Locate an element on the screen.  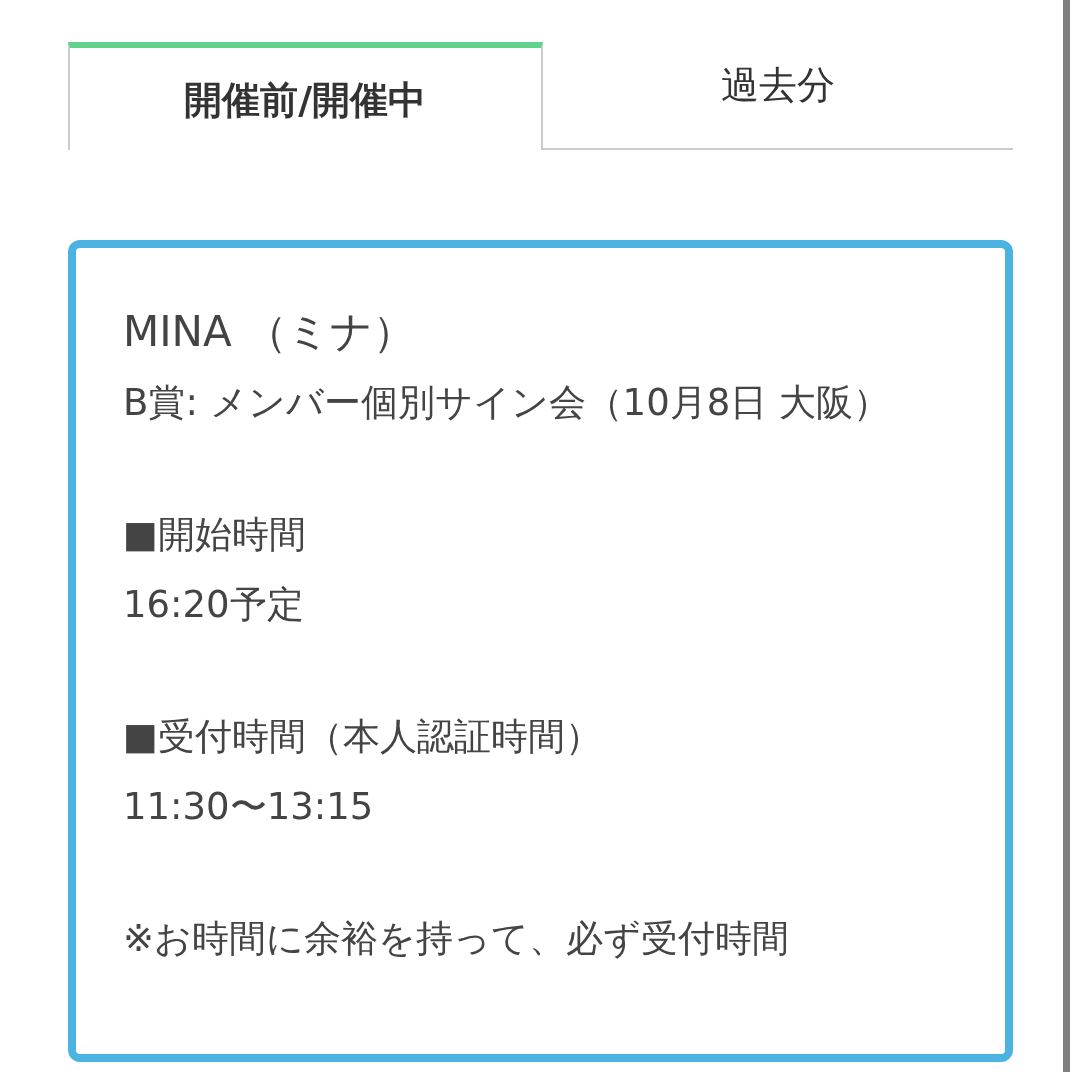
section-heading: ■開始時間 is located at coordinates (215, 535).